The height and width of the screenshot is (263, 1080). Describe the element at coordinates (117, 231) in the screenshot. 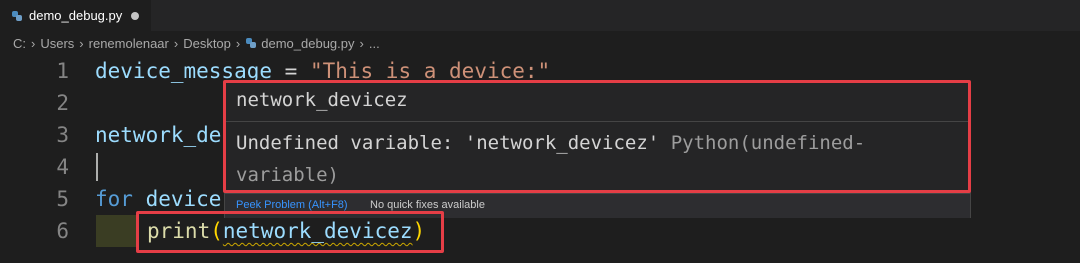

I see `indent-highlight` at that location.